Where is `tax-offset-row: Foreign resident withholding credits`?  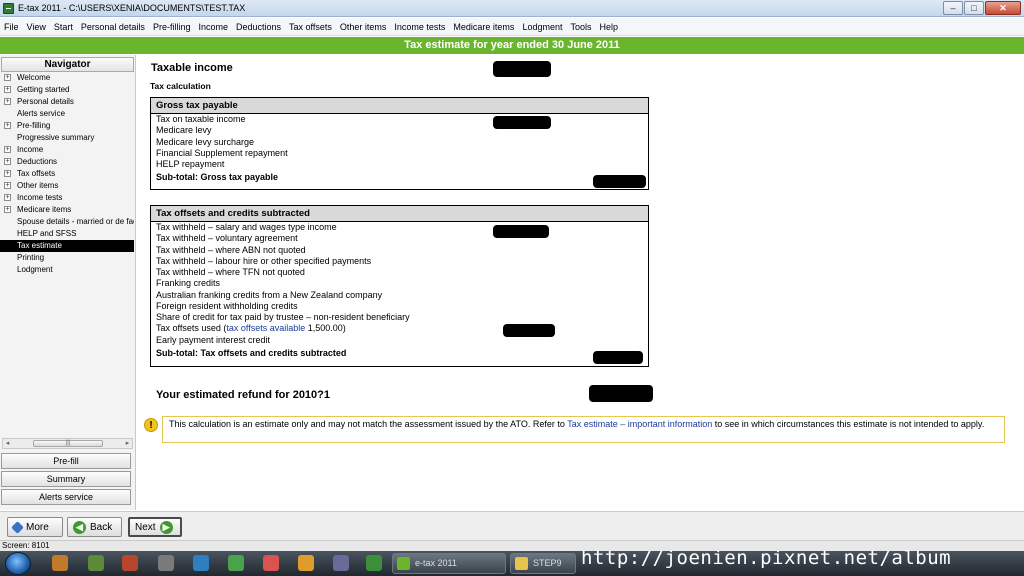
tax-offset-row: Foreign resident withholding credits is located at coordinates (227, 305).